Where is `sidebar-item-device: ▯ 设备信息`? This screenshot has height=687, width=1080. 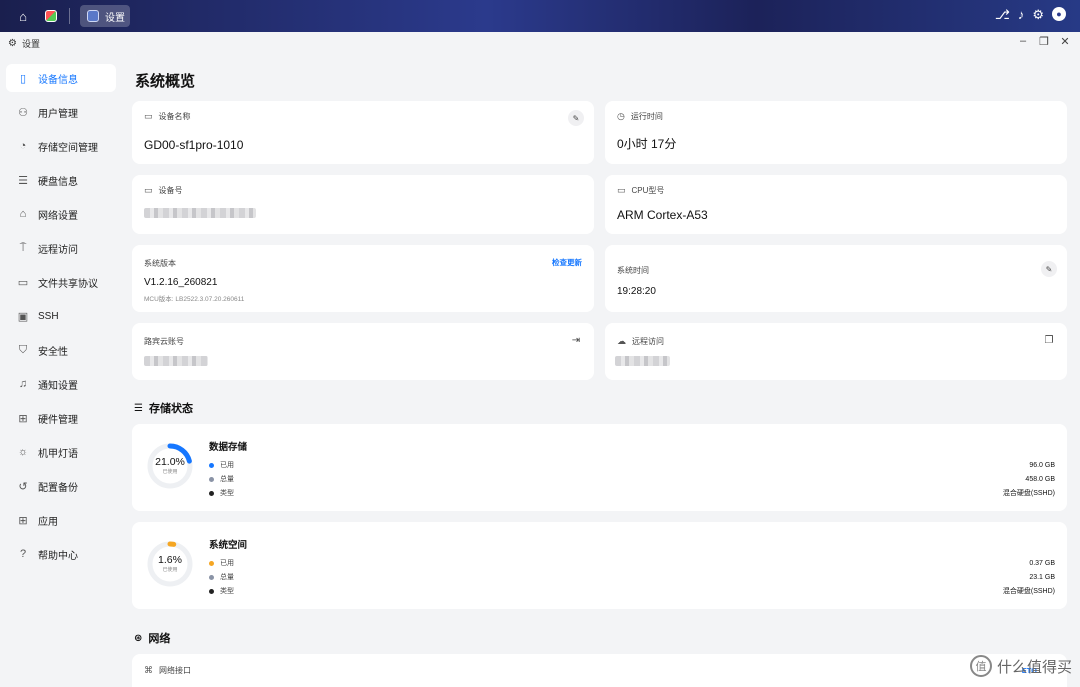
sidebar-item-device: ▯ 设备信息 is located at coordinates (61, 78).